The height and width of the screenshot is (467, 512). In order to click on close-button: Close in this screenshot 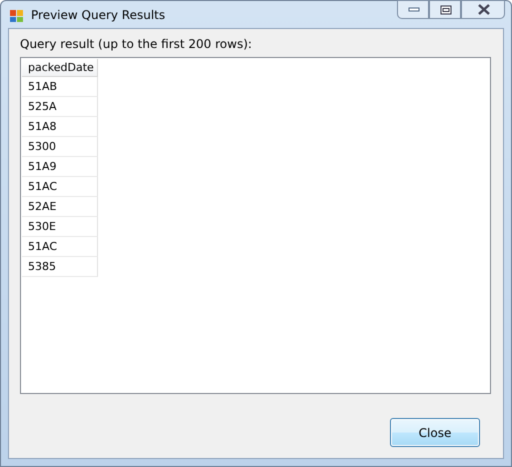, I will do `click(435, 432)`.